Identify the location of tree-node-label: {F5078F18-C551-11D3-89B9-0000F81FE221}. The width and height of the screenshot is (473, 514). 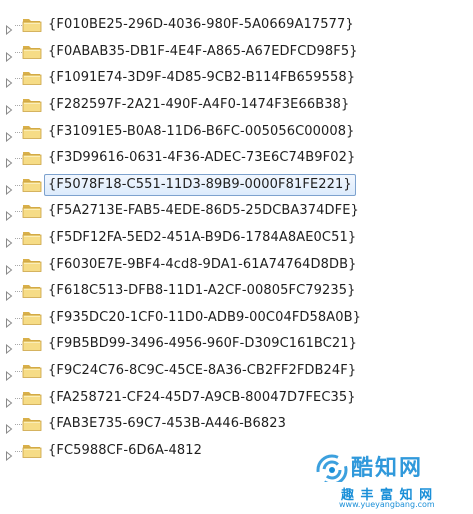
(200, 184).